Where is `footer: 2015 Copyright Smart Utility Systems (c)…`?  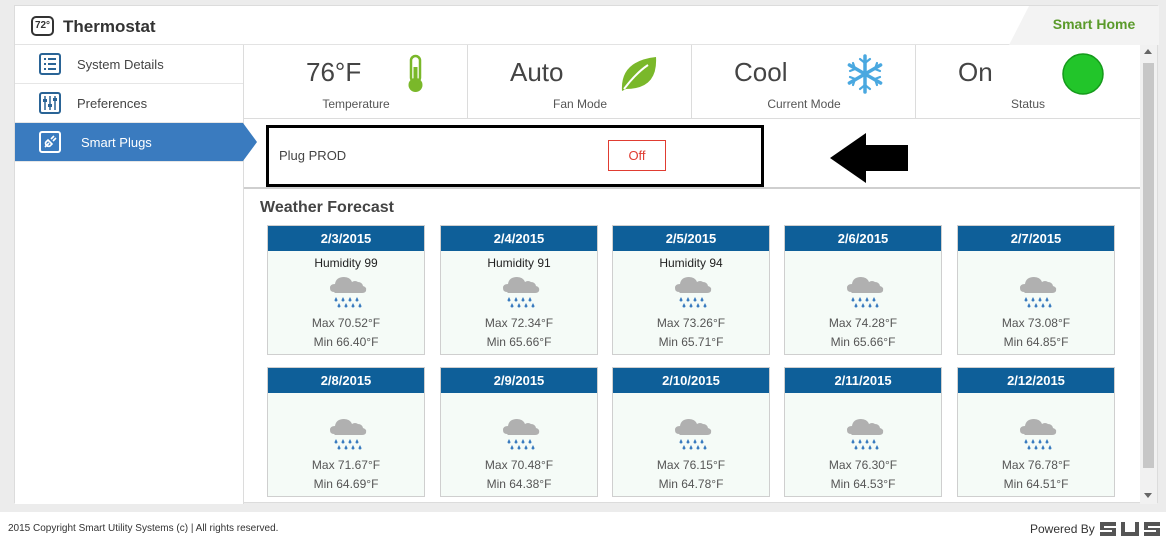 footer: 2015 Copyright Smart Utility Systems (c)… is located at coordinates (583, 527).